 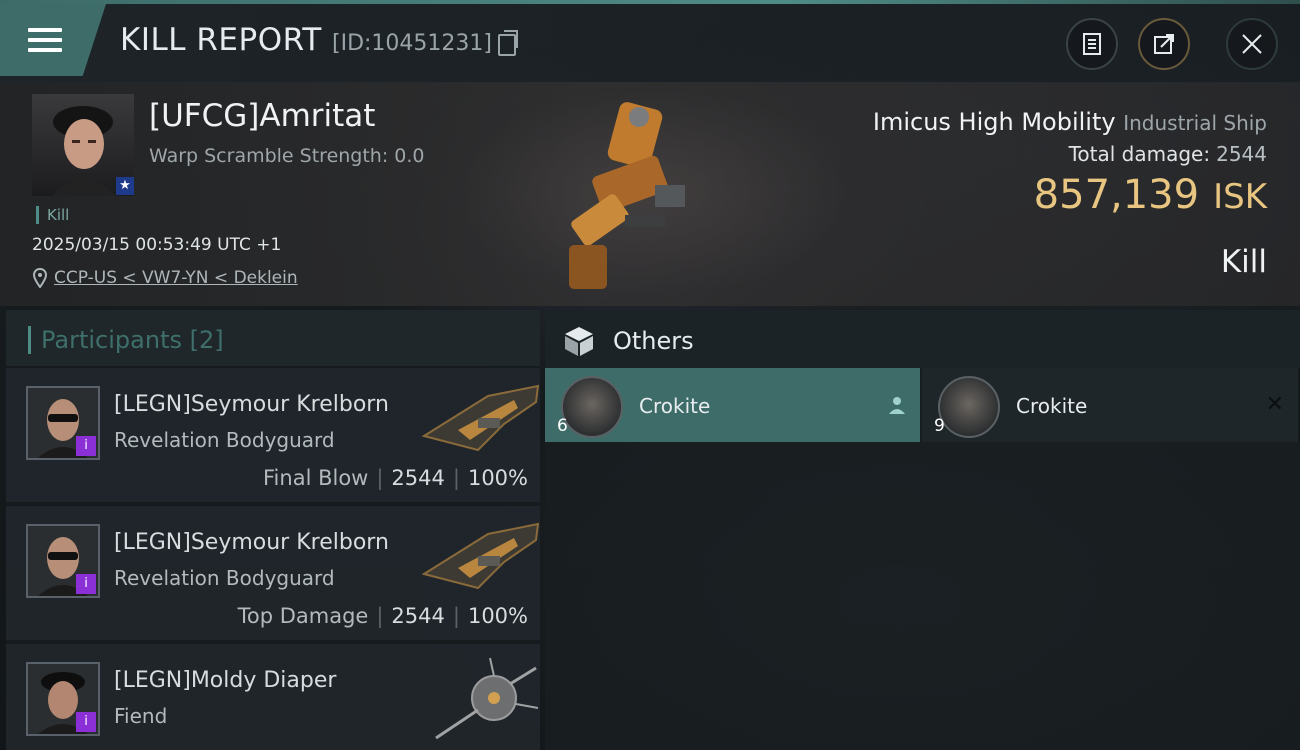 What do you see at coordinates (1195, 123) in the screenshot?
I see `ship-class-label: Industrial Ship` at bounding box center [1195, 123].